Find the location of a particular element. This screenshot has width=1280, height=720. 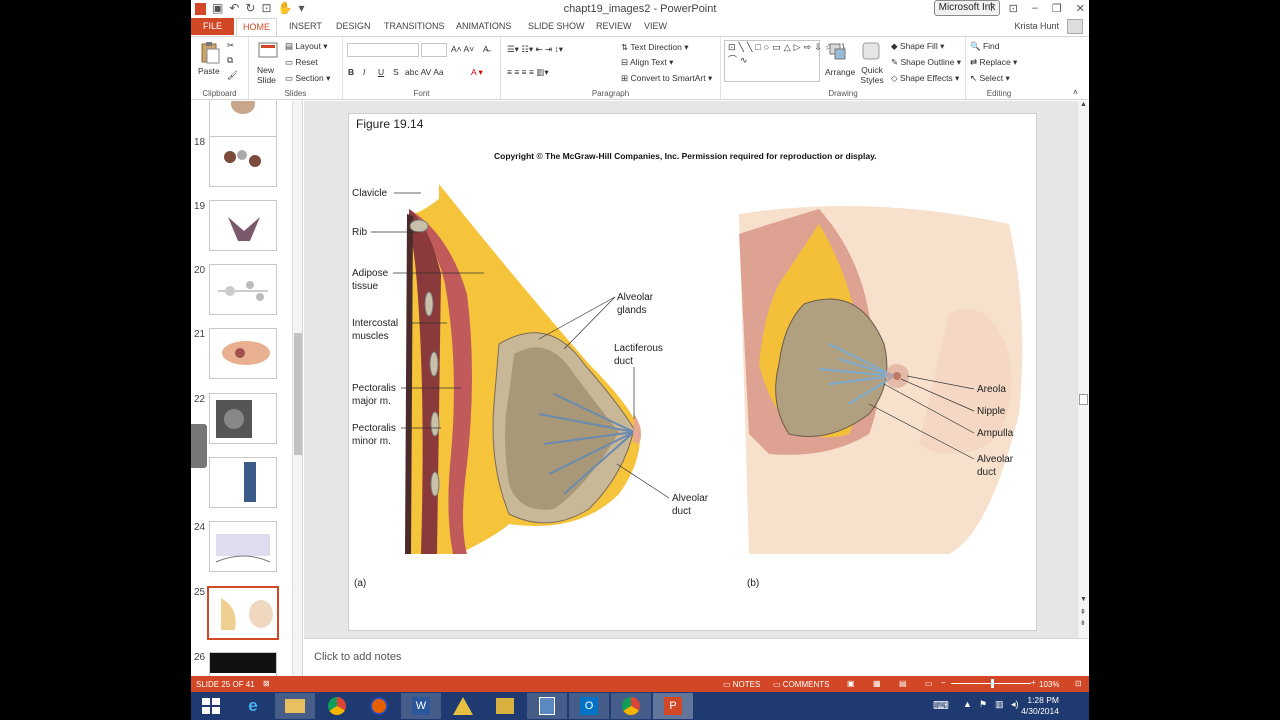

new-slide-icon is located at coordinates (268, 51).